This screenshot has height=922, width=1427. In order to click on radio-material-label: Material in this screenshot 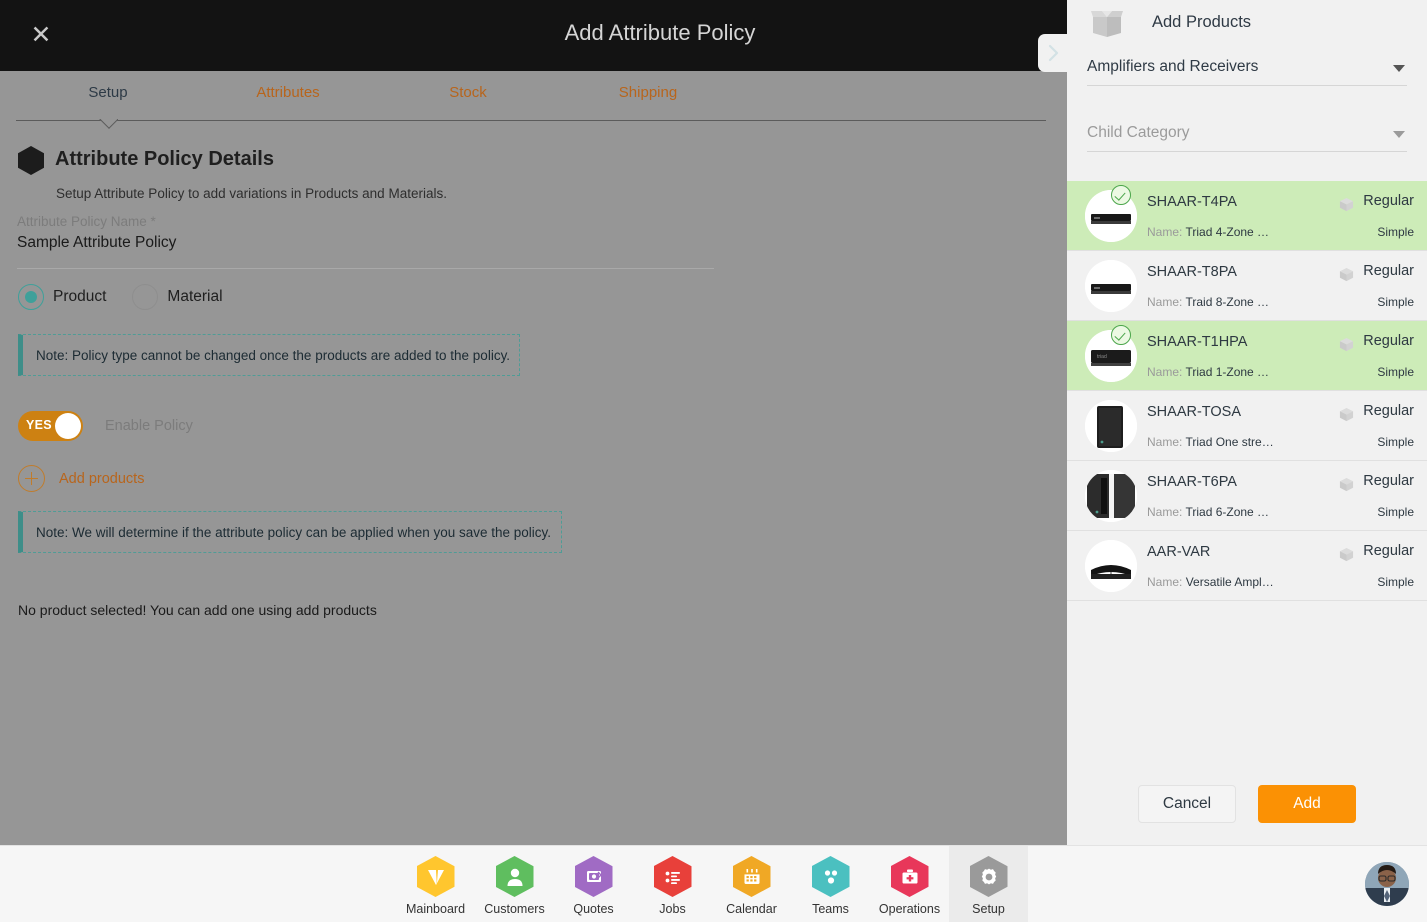, I will do `click(195, 296)`.